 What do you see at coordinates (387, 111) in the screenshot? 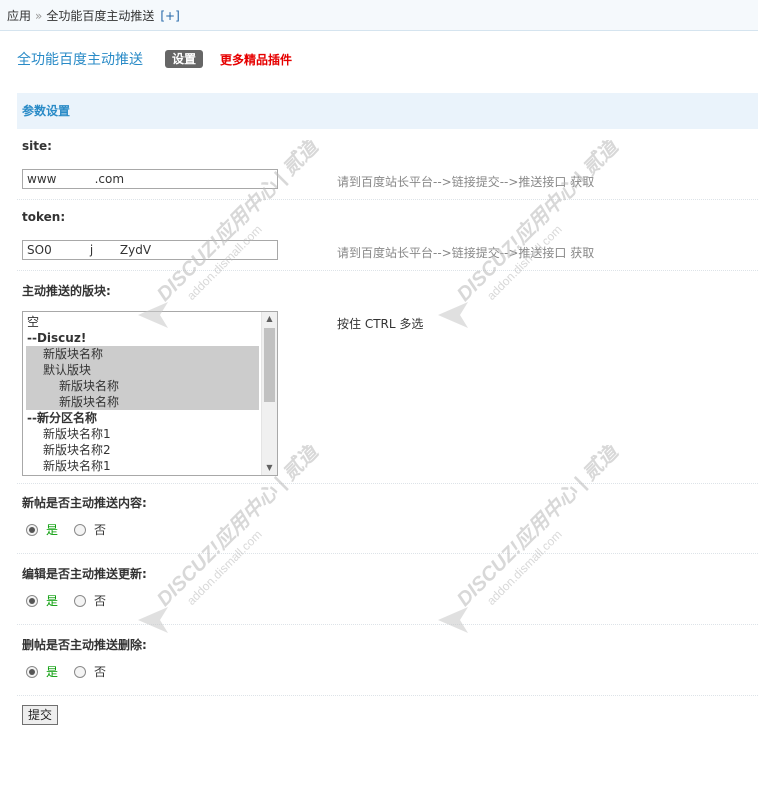
I see `section-title: 参数设置` at bounding box center [387, 111].